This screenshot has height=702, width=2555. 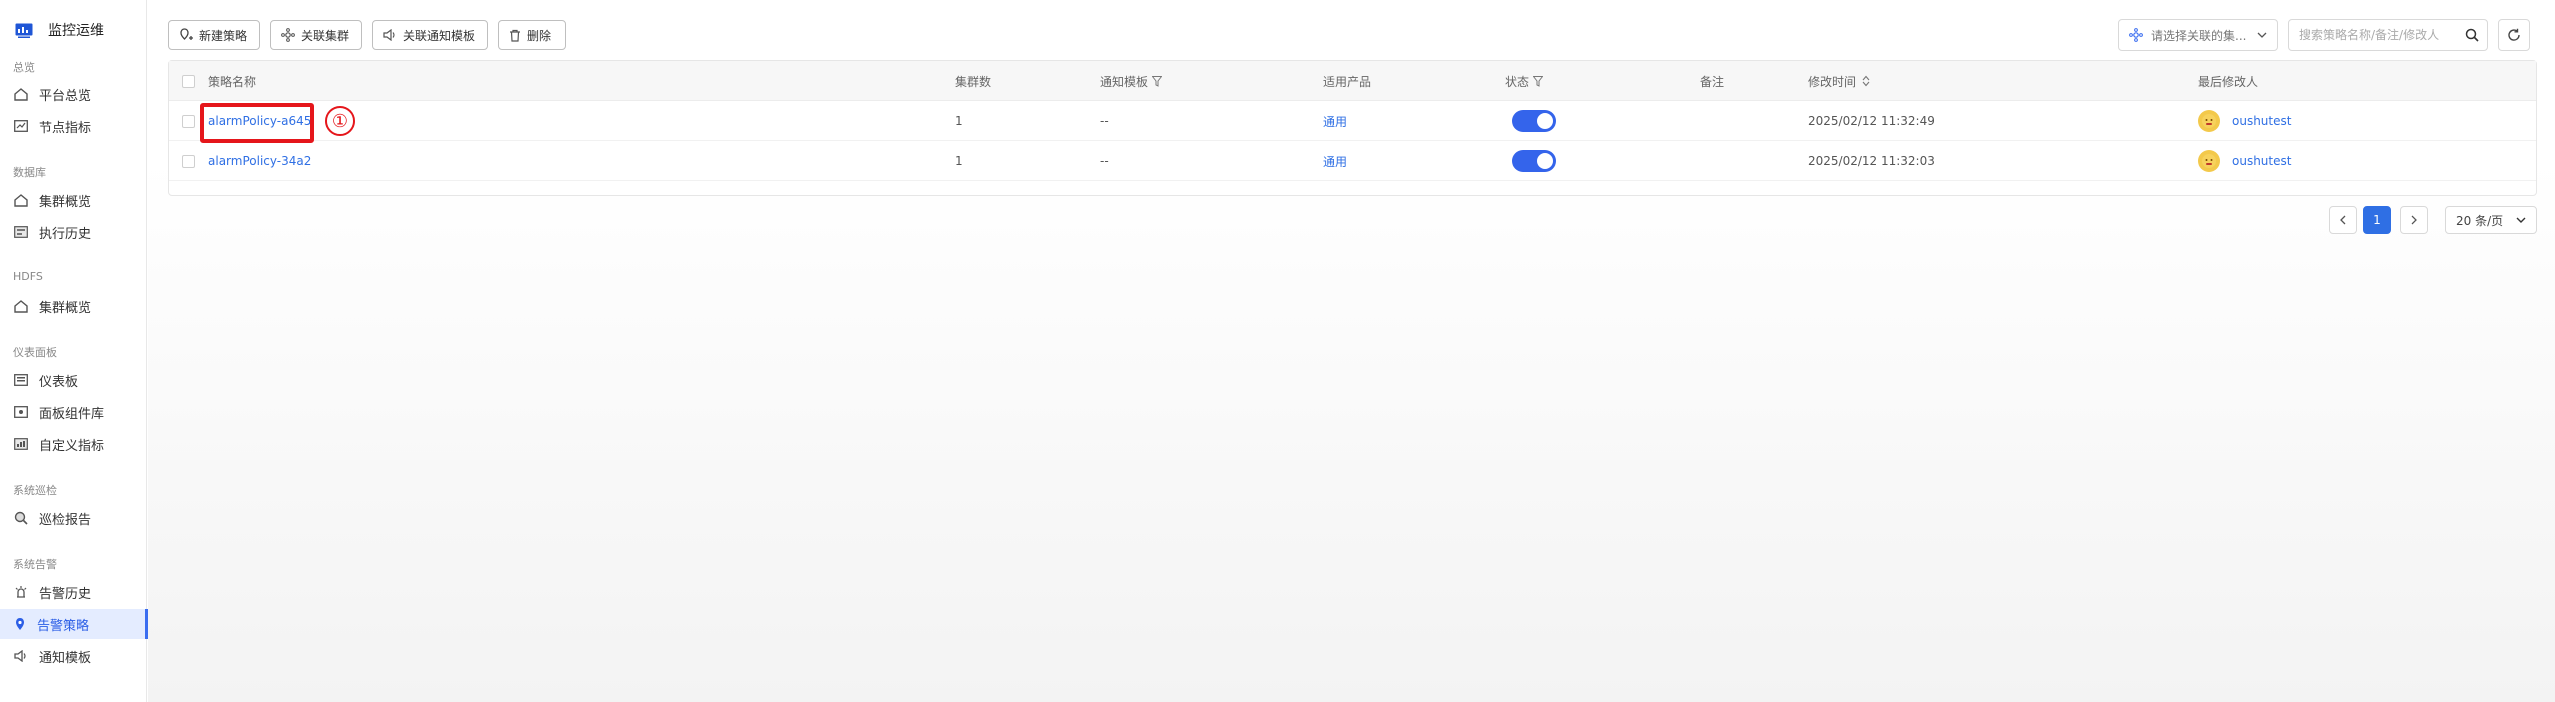 What do you see at coordinates (2228, 81) in the screenshot?
I see `header-modifier: 最后修改人` at bounding box center [2228, 81].